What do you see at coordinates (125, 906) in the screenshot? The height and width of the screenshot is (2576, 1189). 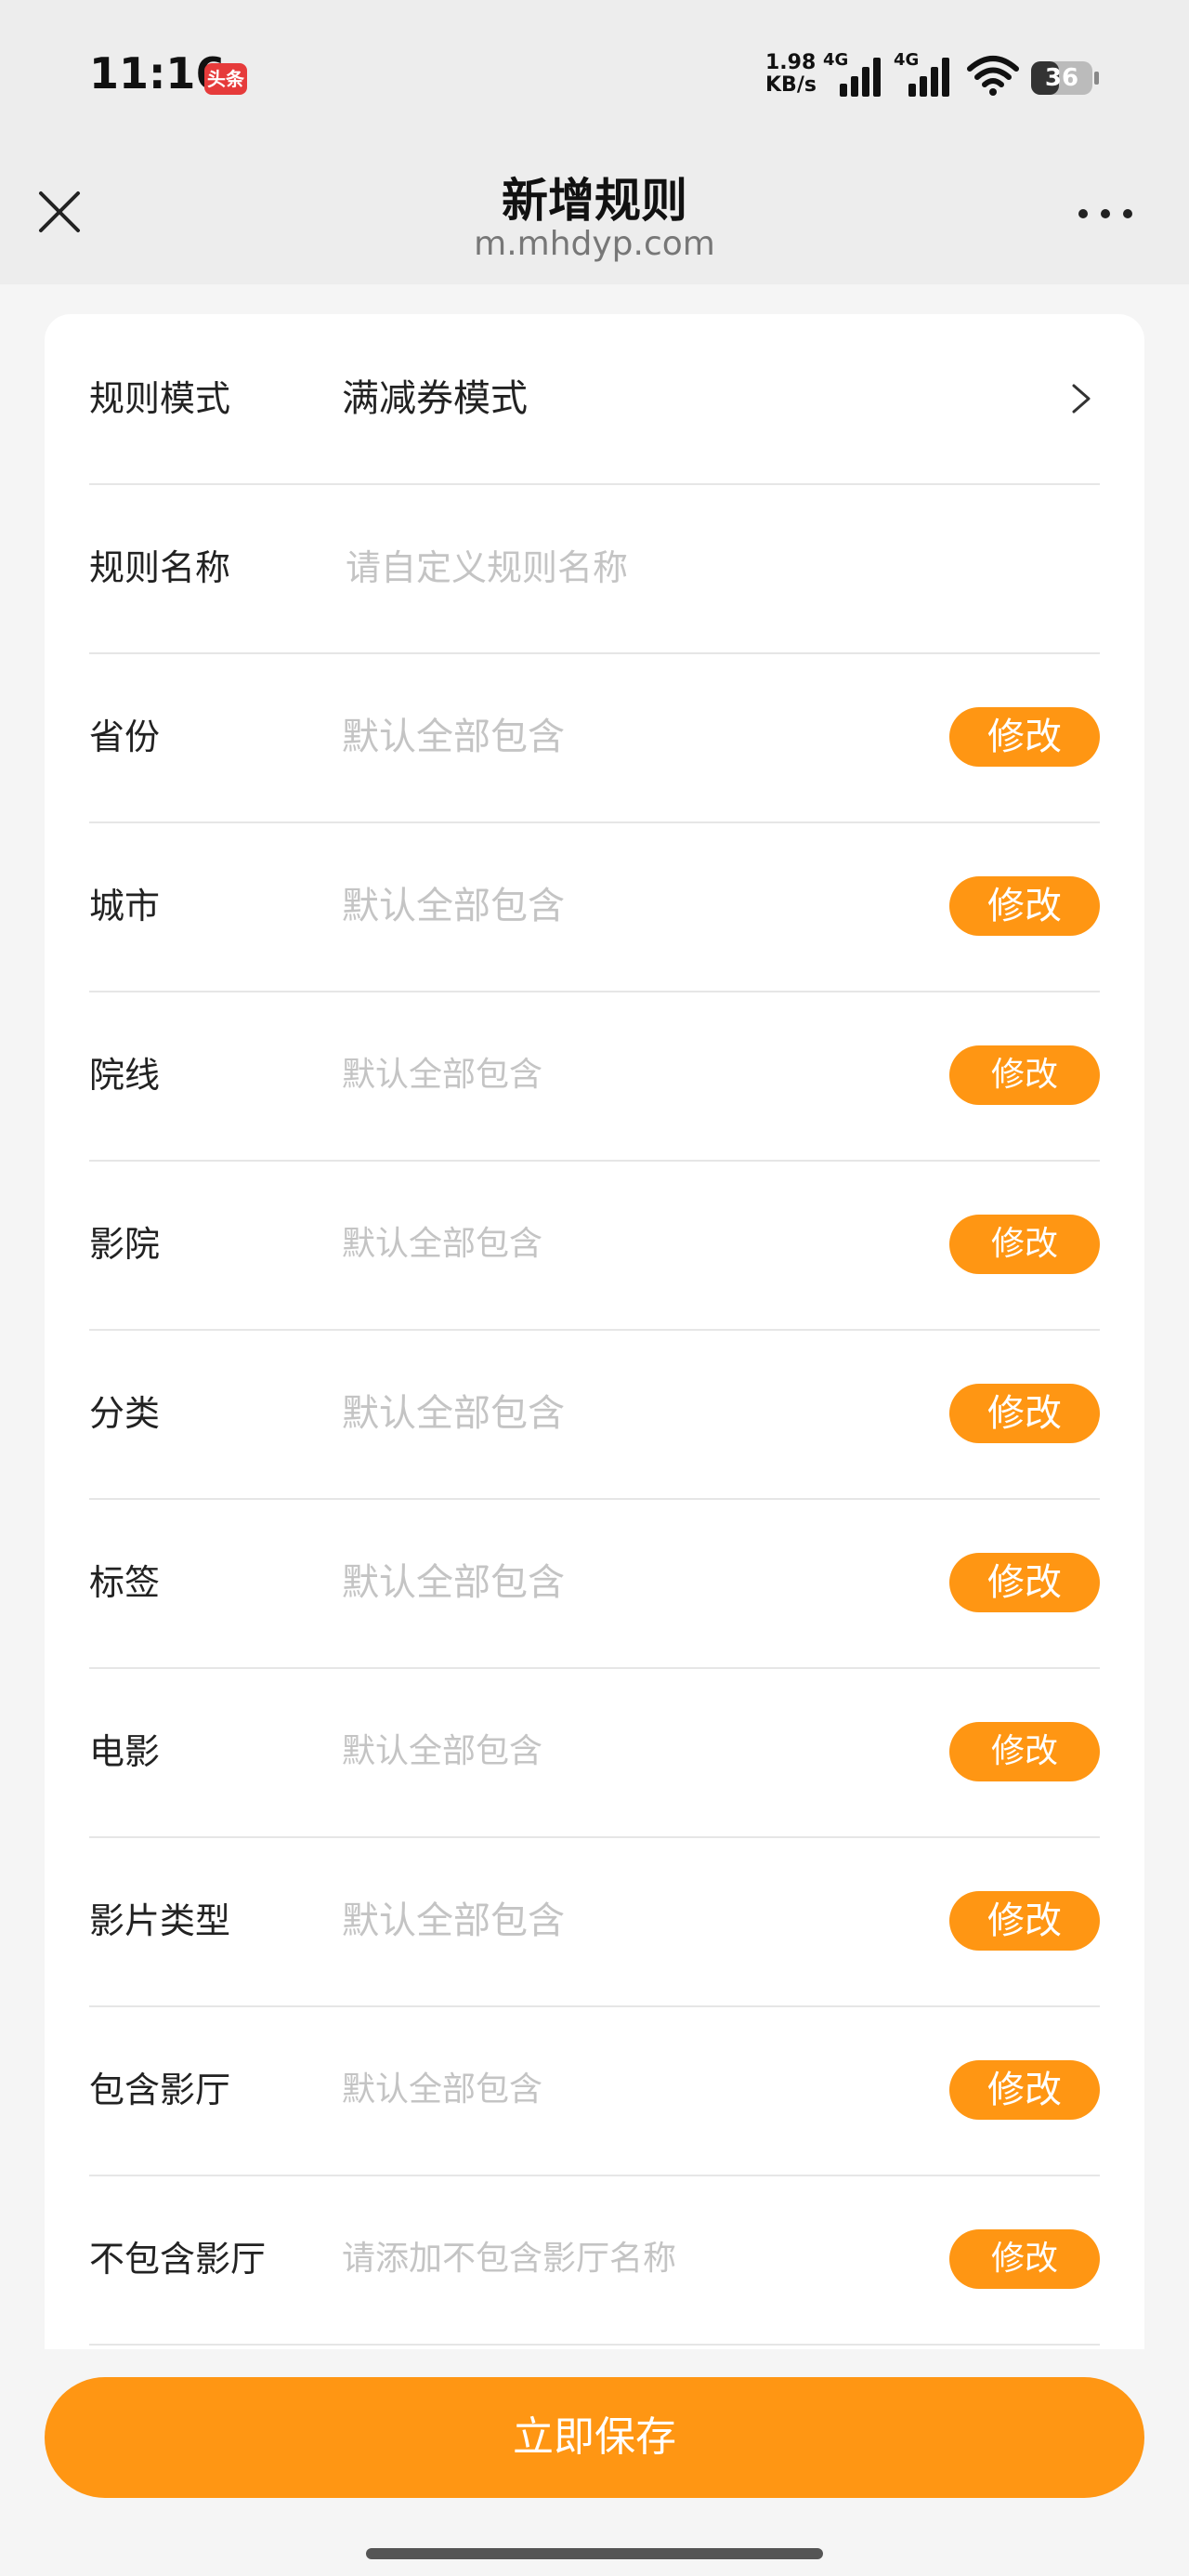 I see `row-label: 城市` at bounding box center [125, 906].